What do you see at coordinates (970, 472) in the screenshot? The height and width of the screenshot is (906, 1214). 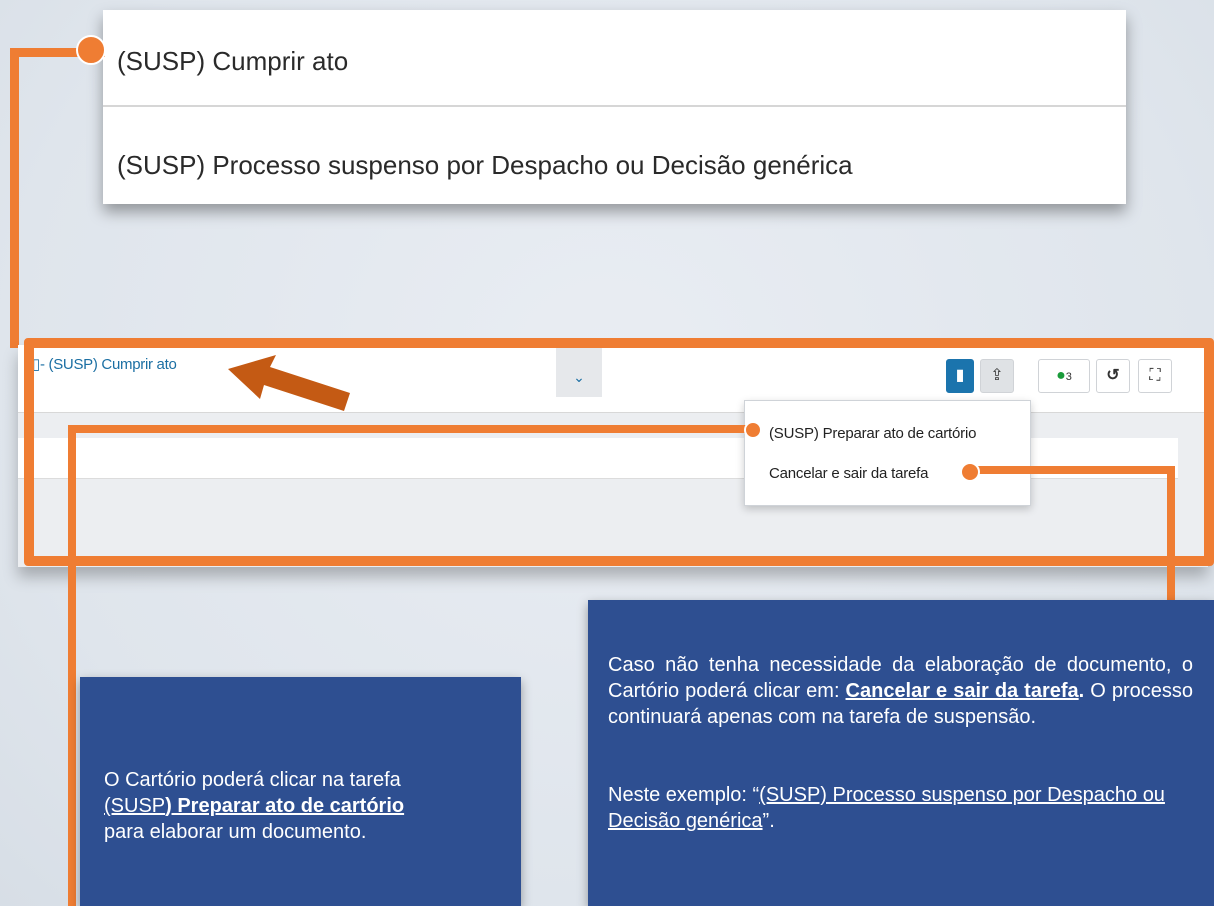 I see `connector-dot-cancelar` at bounding box center [970, 472].